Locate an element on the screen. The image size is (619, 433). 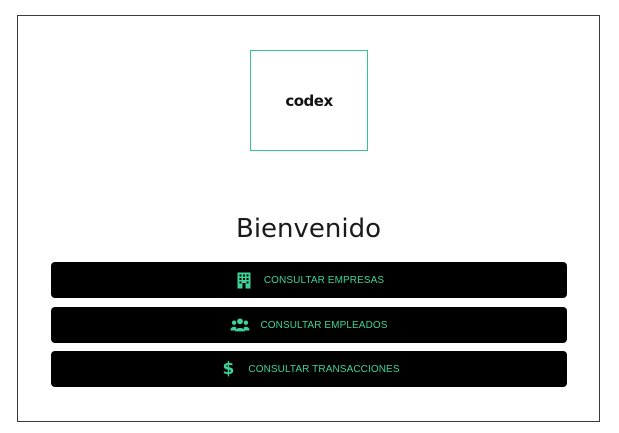
consultar-transacciones-button: $ CONSULTAR TRANSACCIONES is located at coordinates (309, 369).